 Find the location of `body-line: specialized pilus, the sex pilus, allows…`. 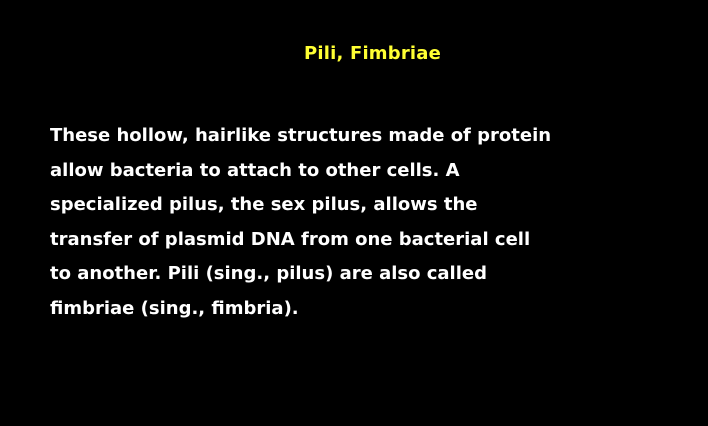

body-line: specialized pilus, the sex pilus, allows… is located at coordinates (264, 204).